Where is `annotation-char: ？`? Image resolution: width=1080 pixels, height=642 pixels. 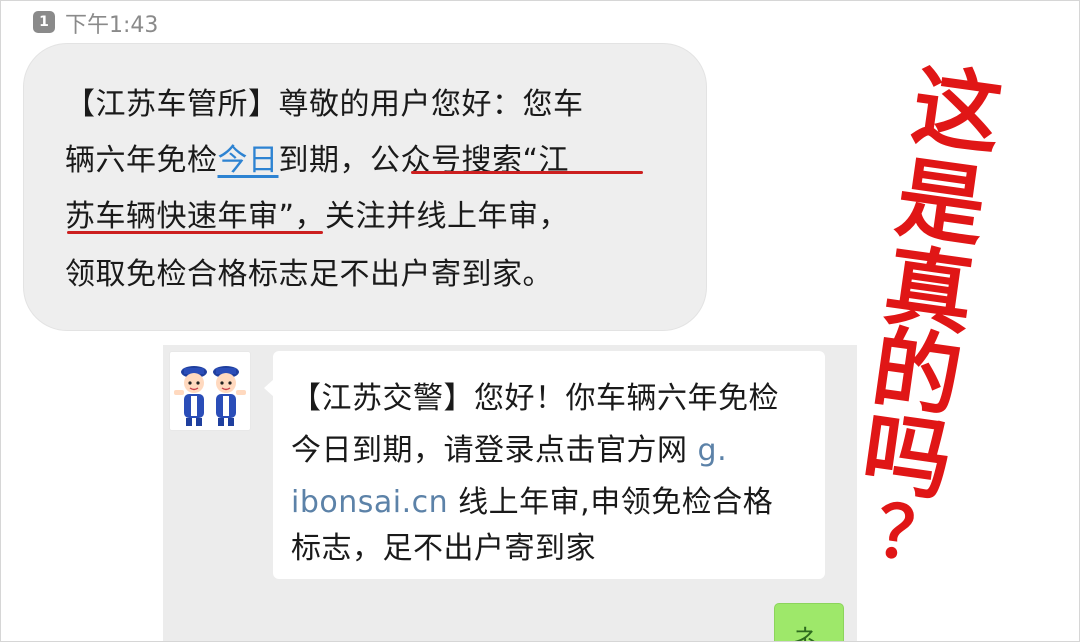 annotation-char: ？ is located at coordinates (913, 535).